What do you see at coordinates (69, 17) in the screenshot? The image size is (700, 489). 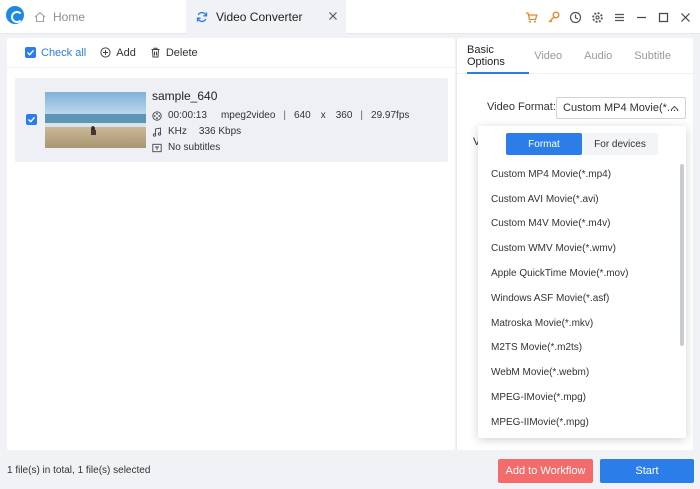 I see `tab-home-label: Home` at bounding box center [69, 17].